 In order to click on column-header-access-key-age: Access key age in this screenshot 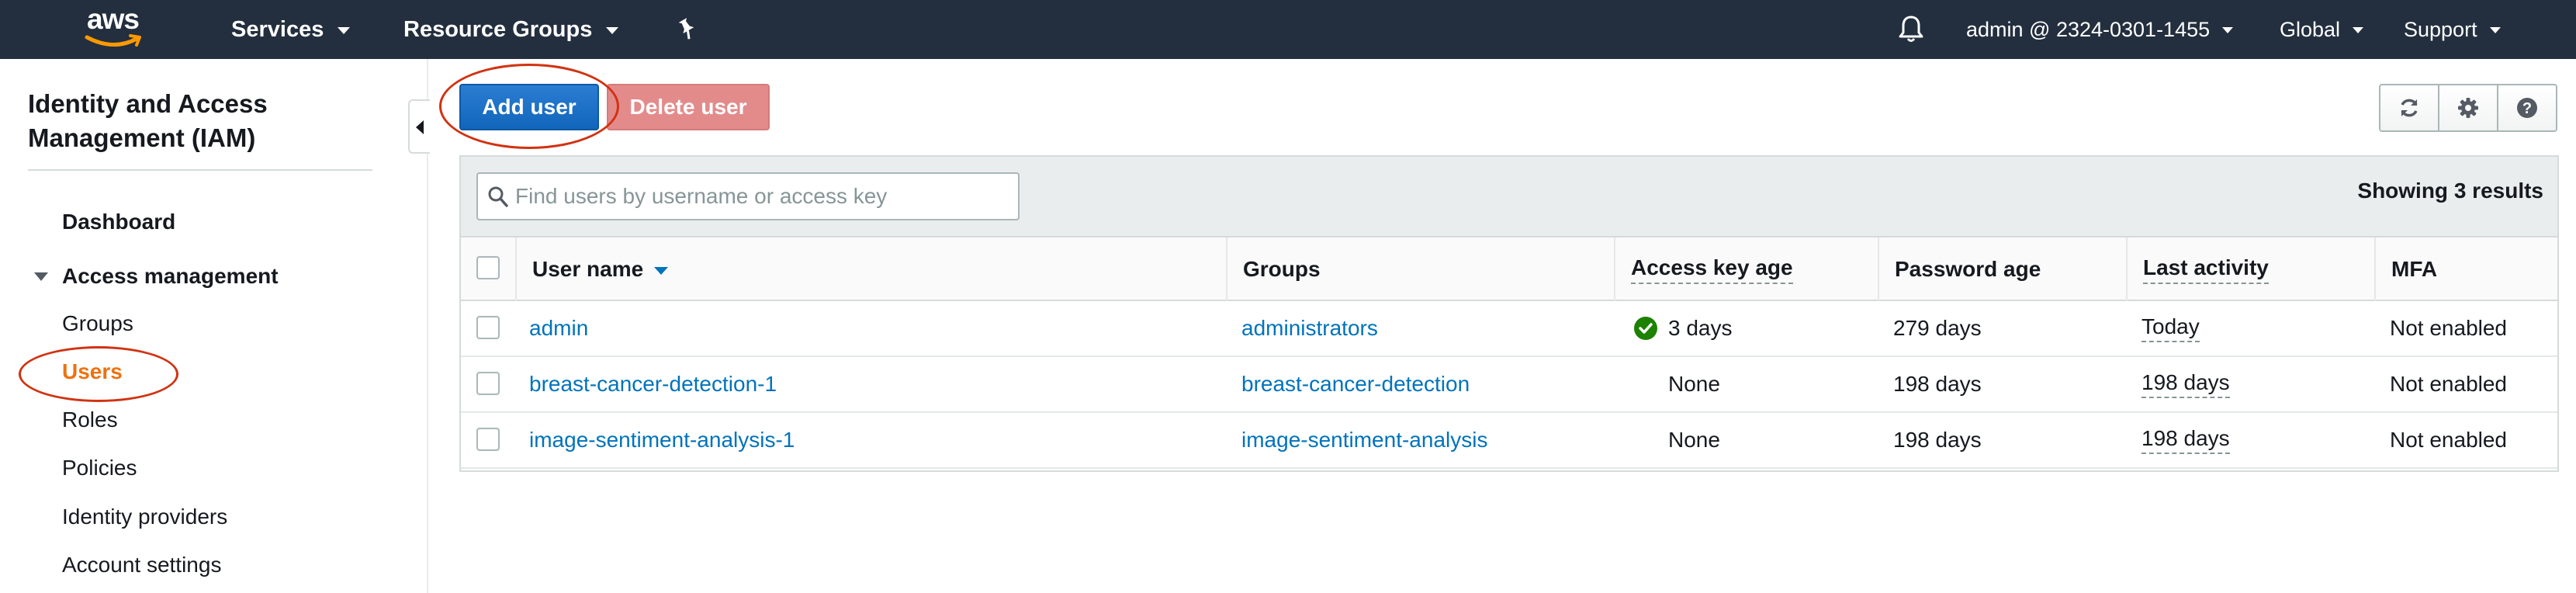, I will do `click(1746, 269)`.